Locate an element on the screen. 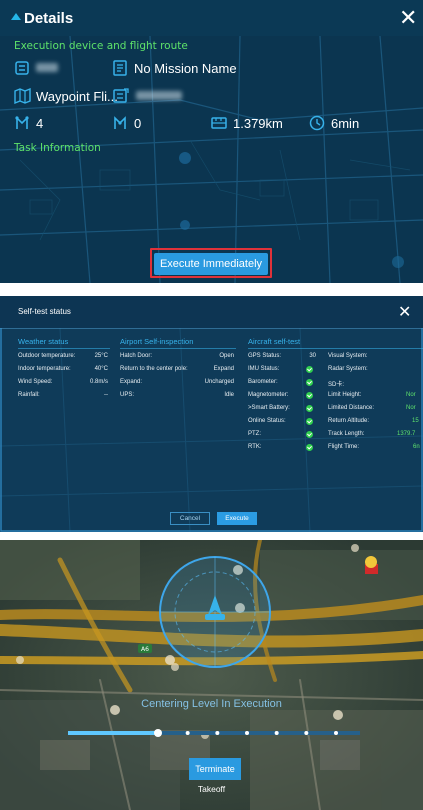 The height and width of the screenshot is (810, 423). route-distance: 1.379km is located at coordinates (258, 123).